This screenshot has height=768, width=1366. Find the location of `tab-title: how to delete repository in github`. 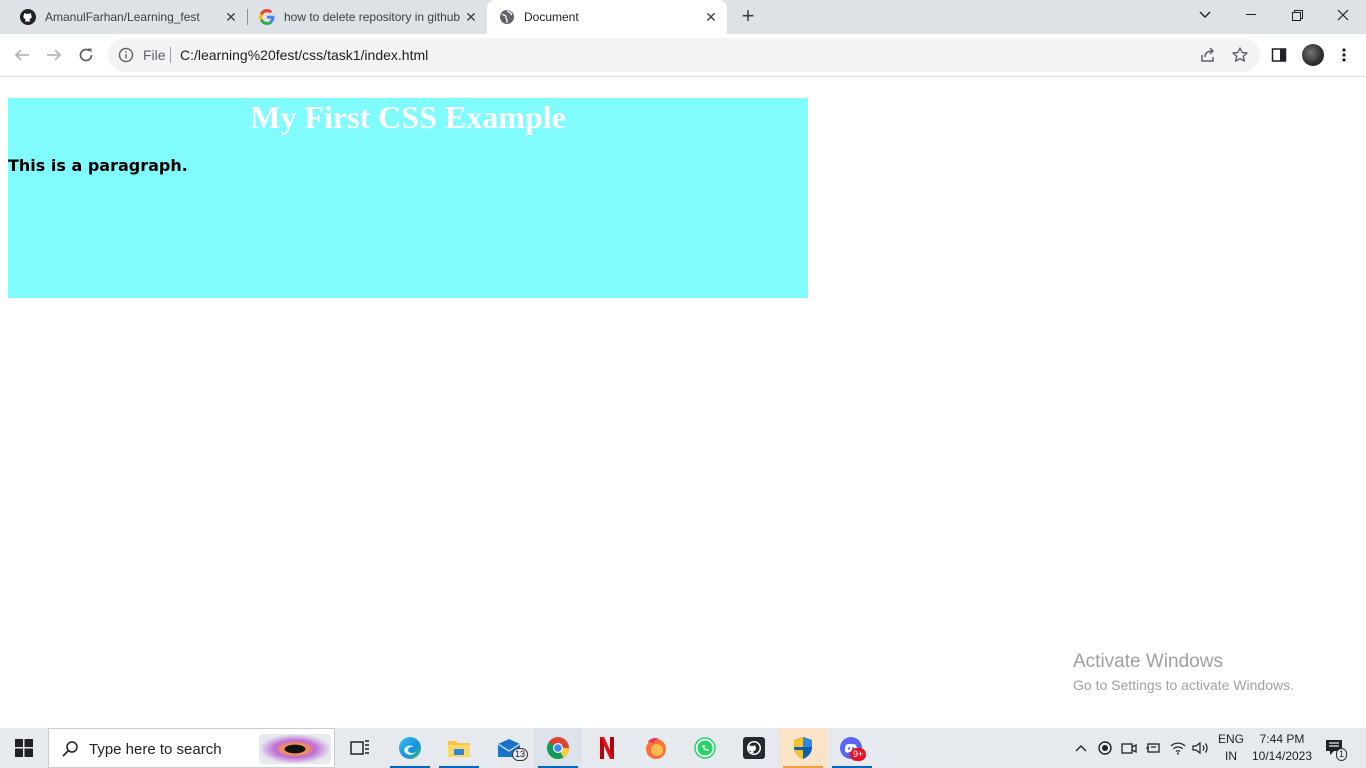

tab-title: how to delete repository in github is located at coordinates (372, 17).